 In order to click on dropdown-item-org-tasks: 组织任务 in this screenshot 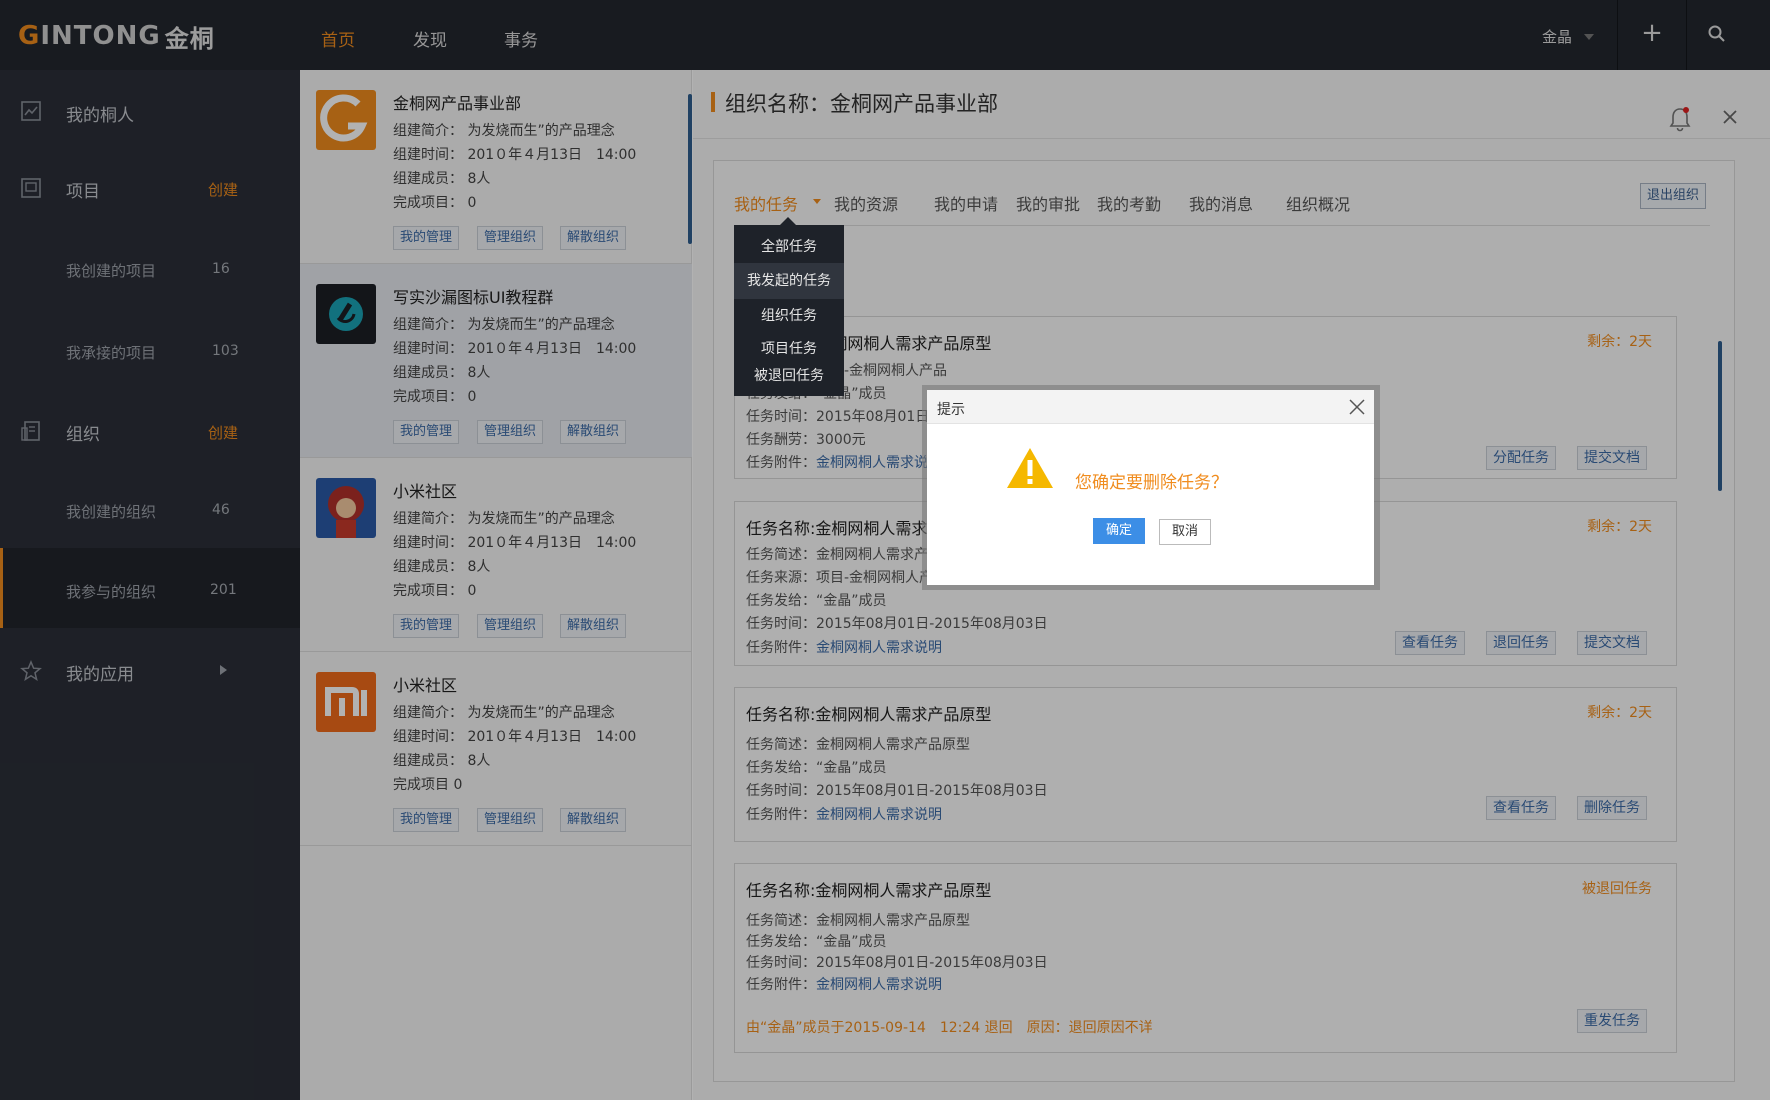, I will do `click(789, 316)`.